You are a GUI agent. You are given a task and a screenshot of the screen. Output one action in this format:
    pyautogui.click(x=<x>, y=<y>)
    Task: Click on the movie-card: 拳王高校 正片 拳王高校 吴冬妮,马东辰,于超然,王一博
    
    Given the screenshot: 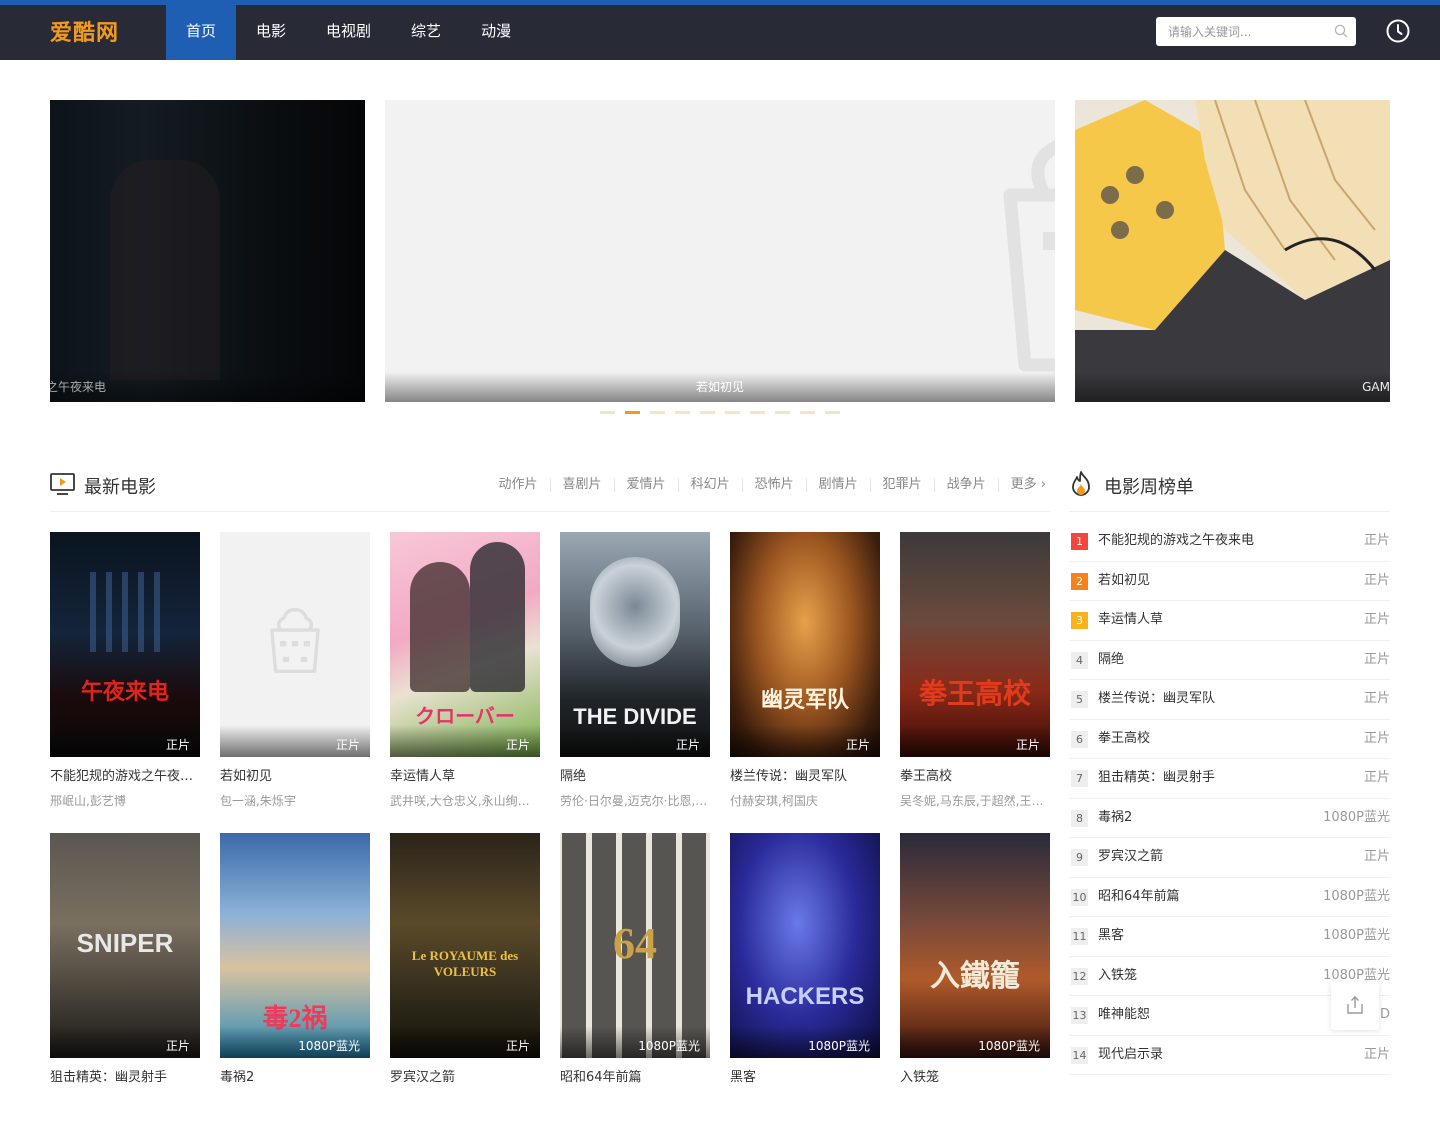 What is the action you would take?
    pyautogui.click(x=975, y=682)
    